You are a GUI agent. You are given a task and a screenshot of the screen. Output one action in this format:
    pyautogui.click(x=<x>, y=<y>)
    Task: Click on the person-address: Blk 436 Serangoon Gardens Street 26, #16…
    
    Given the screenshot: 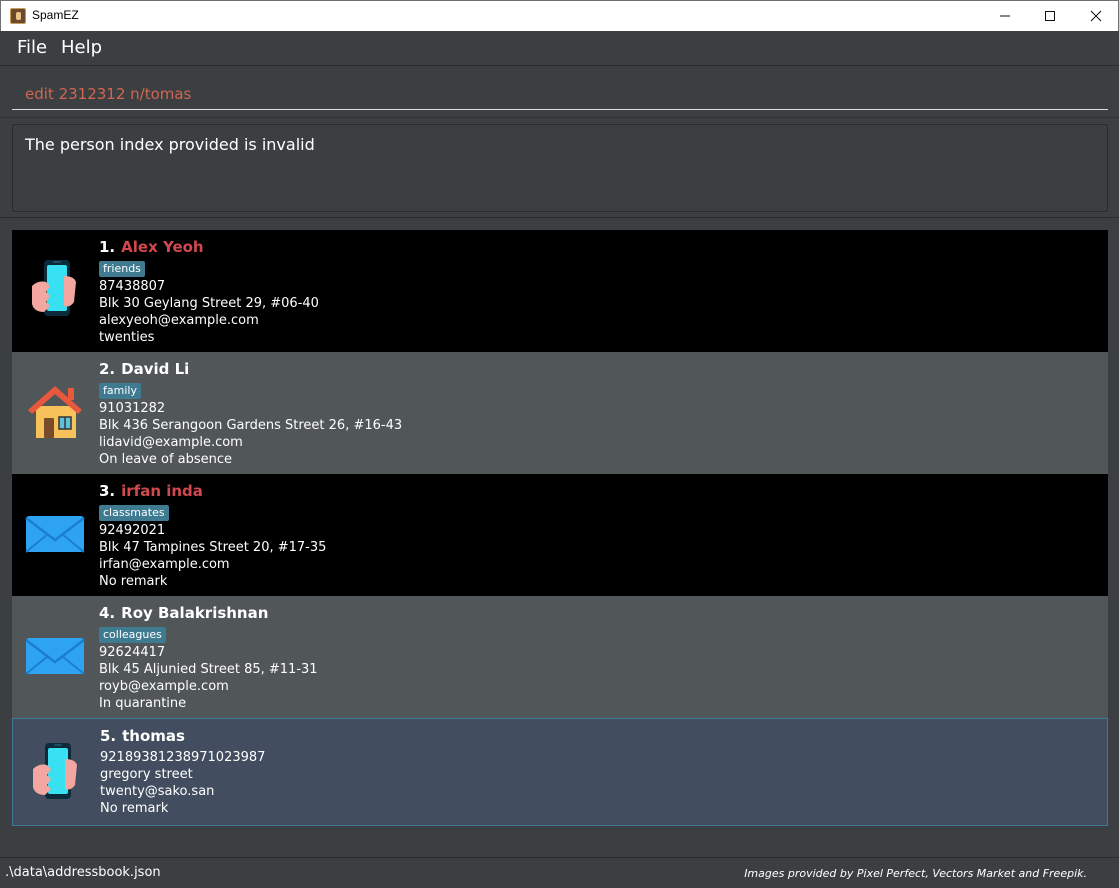 What is the action you would take?
    pyautogui.click(x=251, y=425)
    